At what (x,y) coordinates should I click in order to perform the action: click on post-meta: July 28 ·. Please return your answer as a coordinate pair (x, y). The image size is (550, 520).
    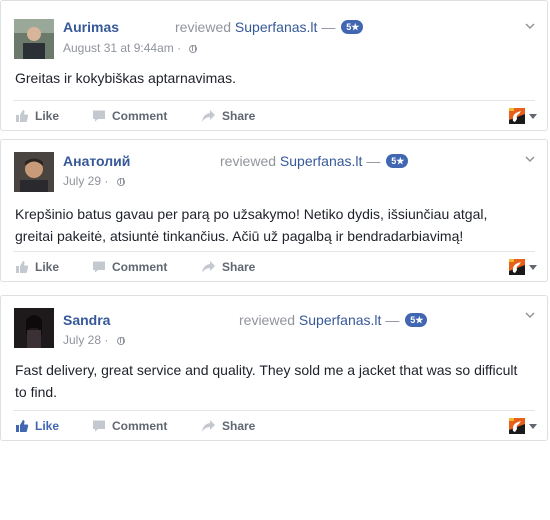
    Looking at the image, I should click on (94, 340).